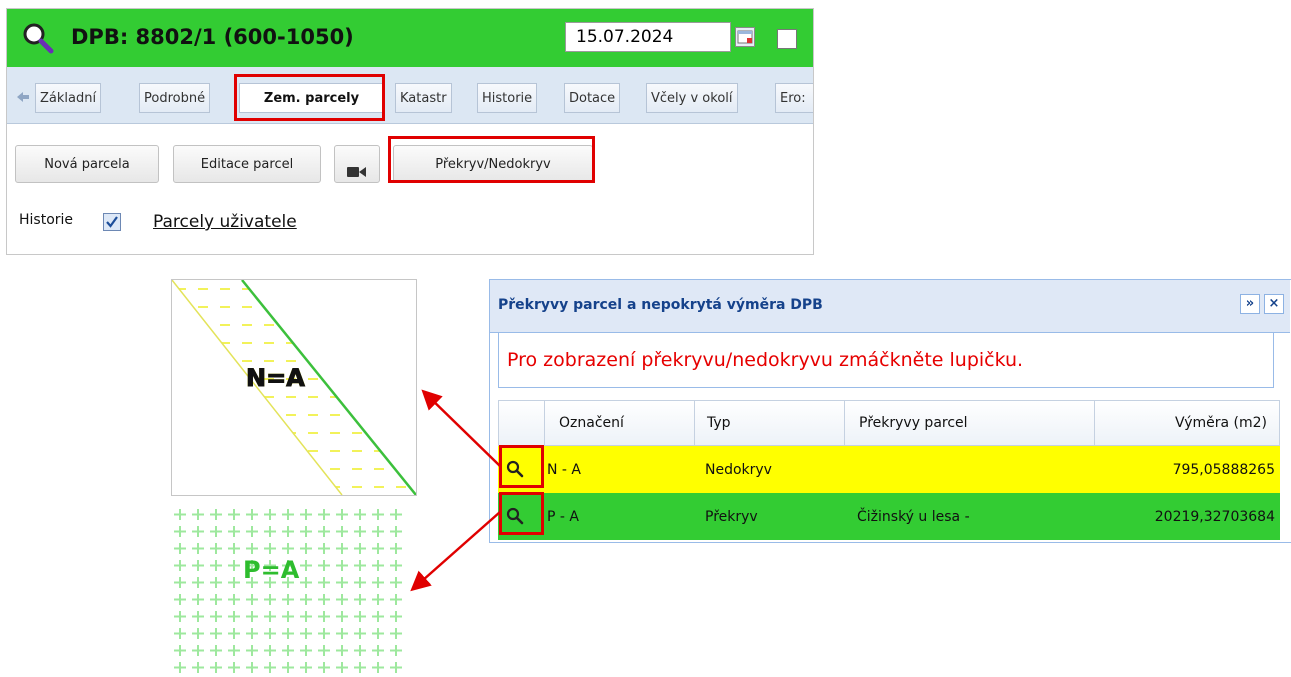 The image size is (1291, 677). I want to click on tab-detailed: Podrobné, so click(175, 98).